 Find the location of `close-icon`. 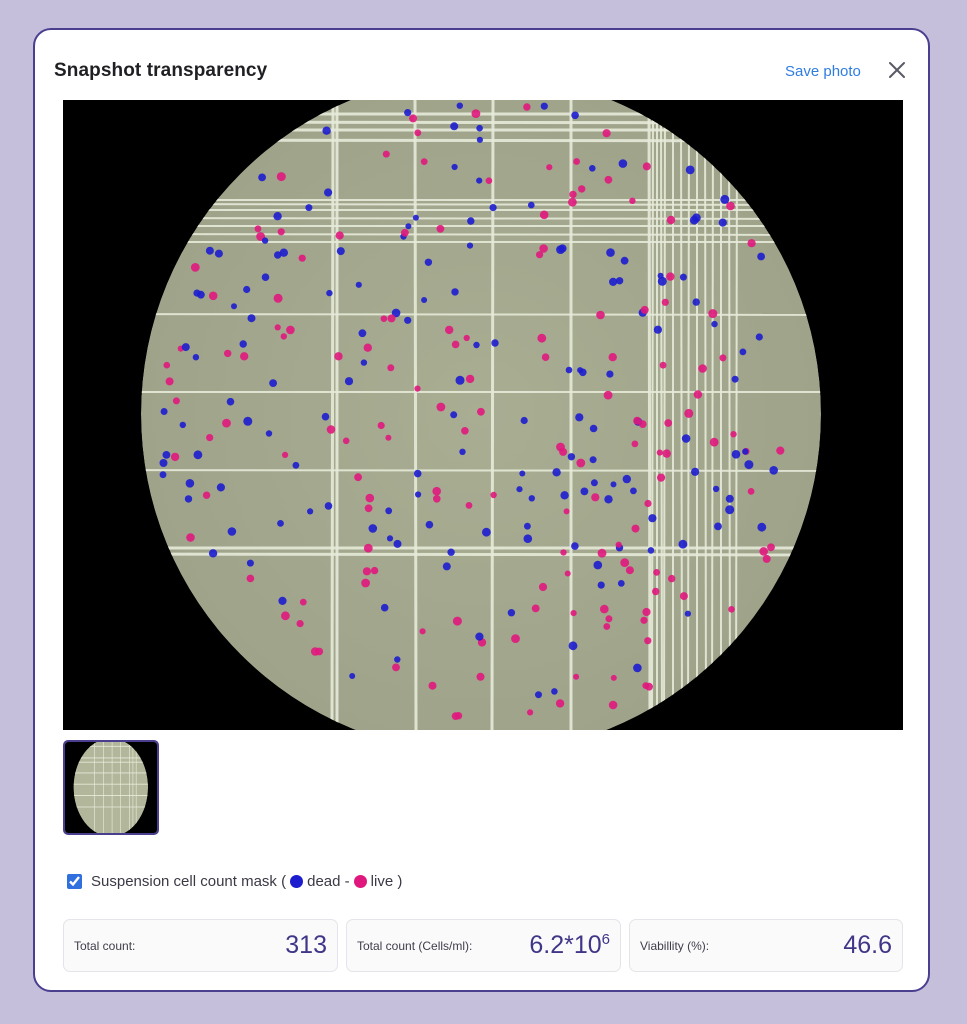

close-icon is located at coordinates (897, 70).